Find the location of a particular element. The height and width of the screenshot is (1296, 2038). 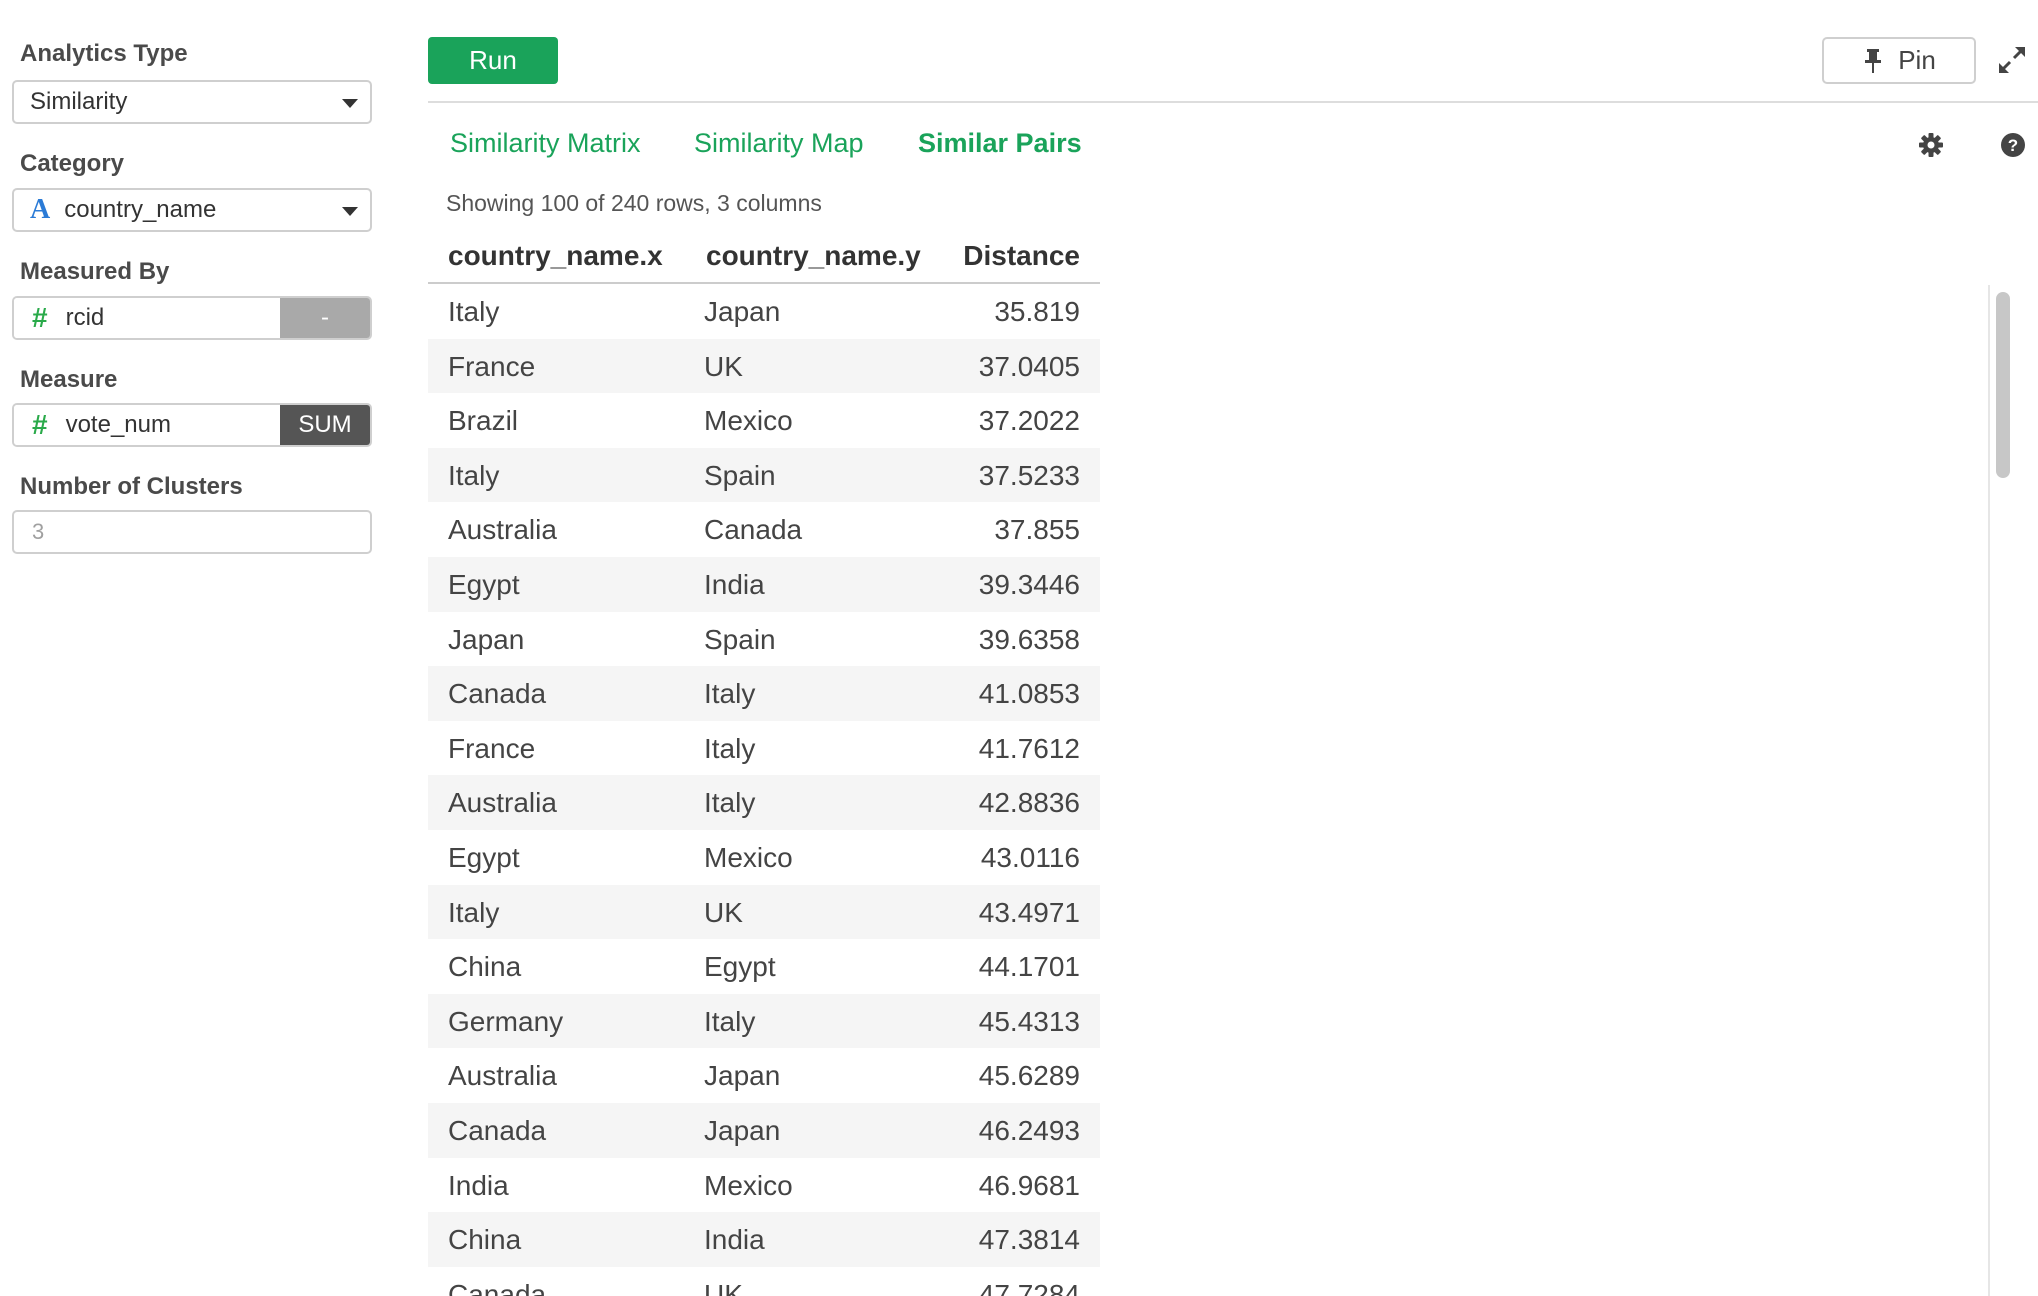

cell-distance: 39.3446 is located at coordinates (1029, 584).